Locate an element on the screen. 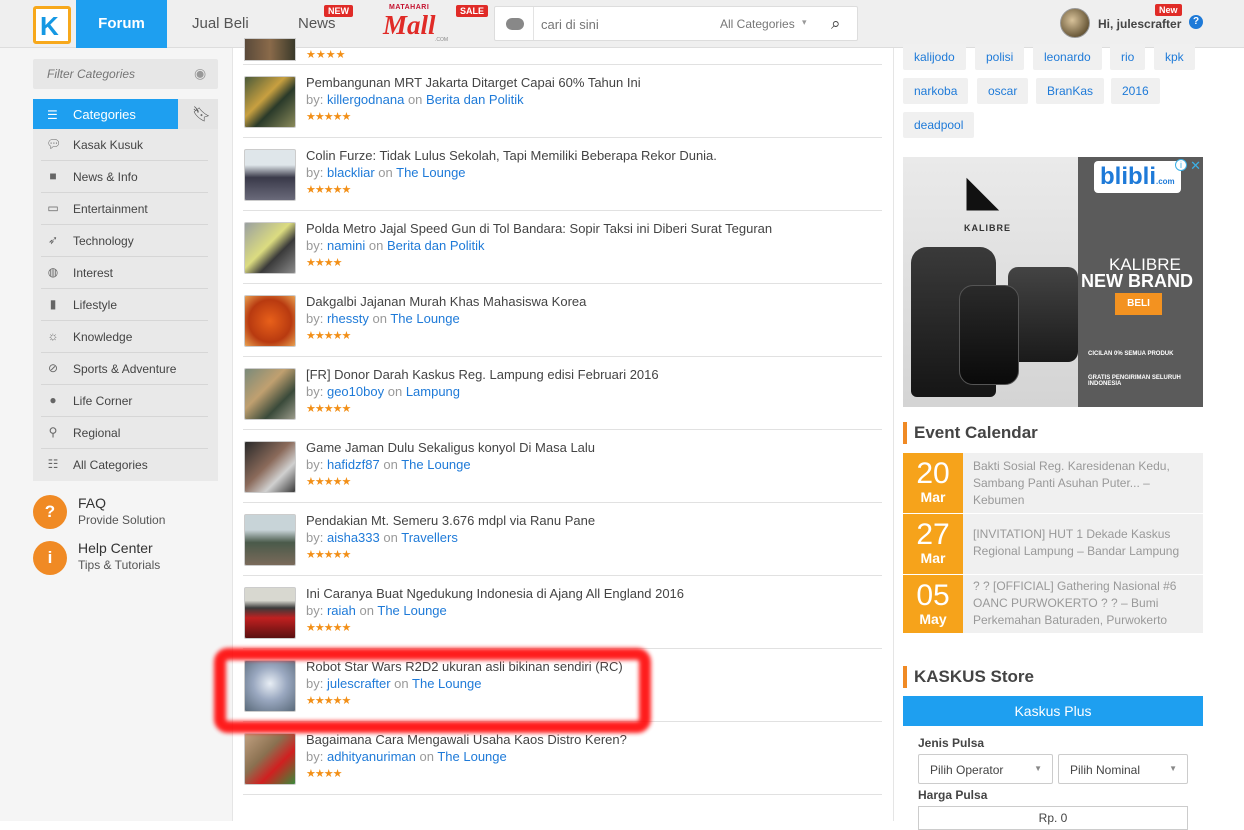  tag-chip: polisi is located at coordinates (1000, 57).